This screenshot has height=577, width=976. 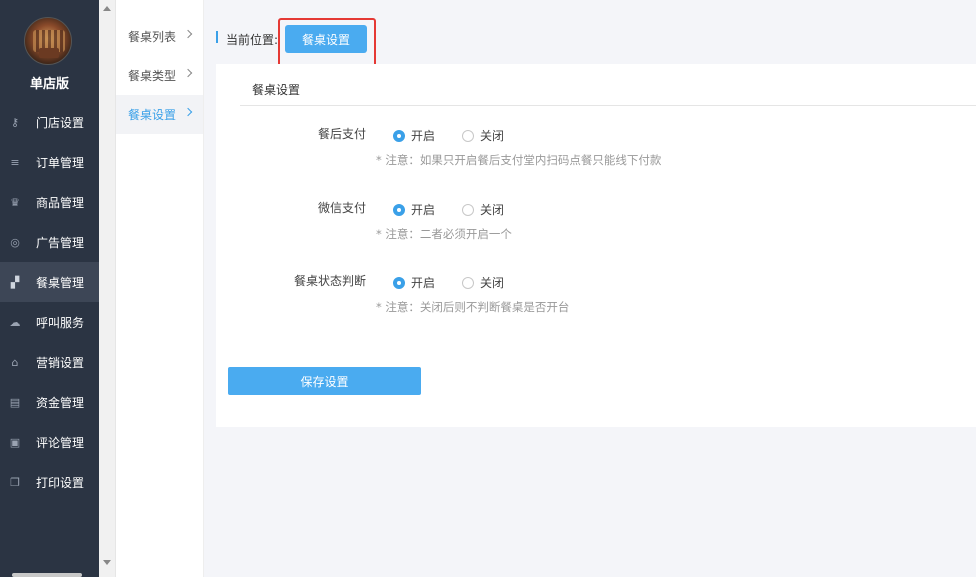 I want to click on key-icon: ⚷, so click(x=15, y=122).